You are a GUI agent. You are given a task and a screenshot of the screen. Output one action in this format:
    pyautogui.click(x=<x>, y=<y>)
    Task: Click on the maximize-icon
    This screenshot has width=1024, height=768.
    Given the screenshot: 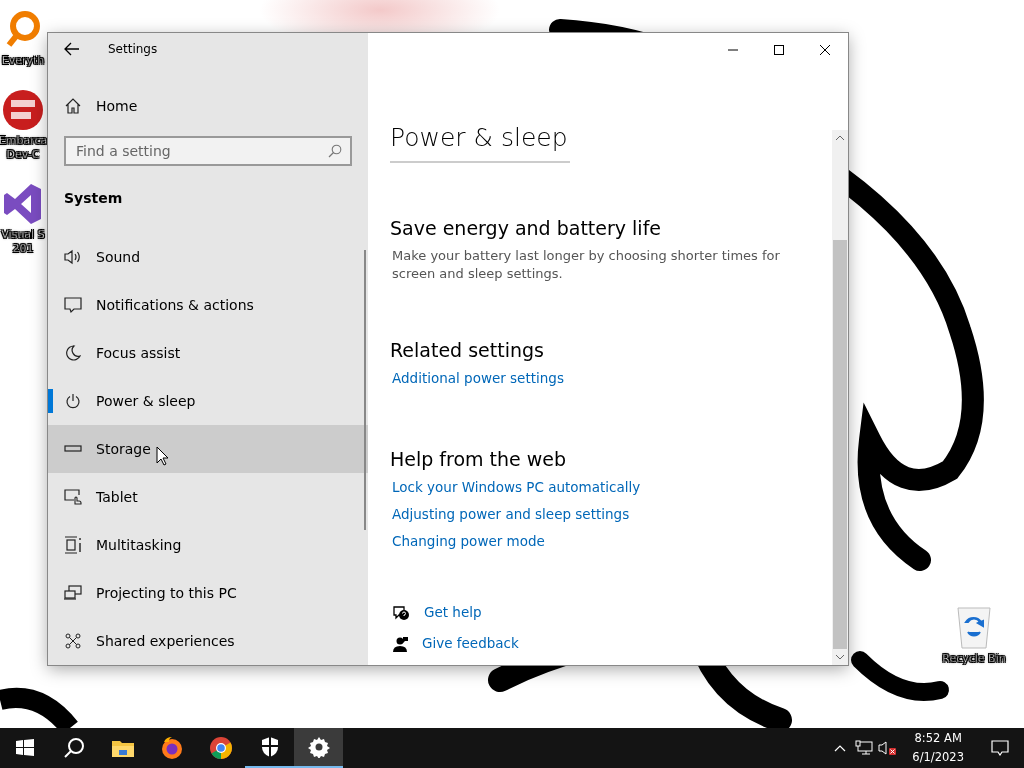 What is the action you would take?
    pyautogui.click(x=779, y=49)
    